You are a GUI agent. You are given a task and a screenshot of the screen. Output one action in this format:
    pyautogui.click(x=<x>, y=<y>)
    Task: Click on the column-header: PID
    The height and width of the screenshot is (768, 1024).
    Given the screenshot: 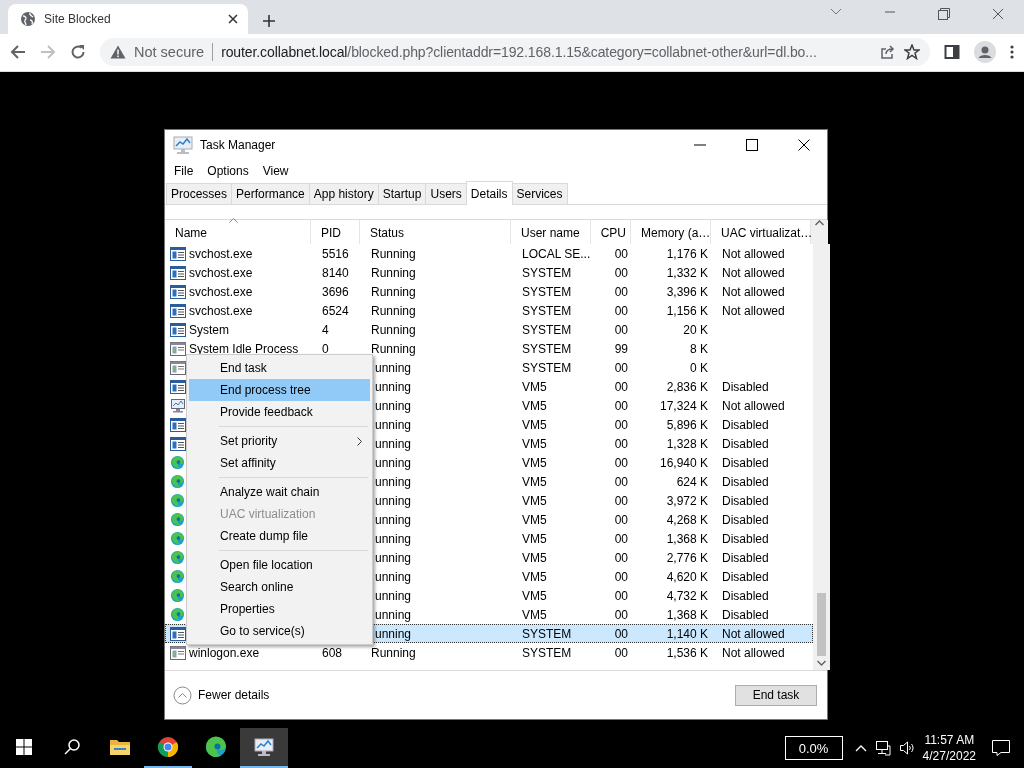 What is the action you would take?
    pyautogui.click(x=335, y=232)
    